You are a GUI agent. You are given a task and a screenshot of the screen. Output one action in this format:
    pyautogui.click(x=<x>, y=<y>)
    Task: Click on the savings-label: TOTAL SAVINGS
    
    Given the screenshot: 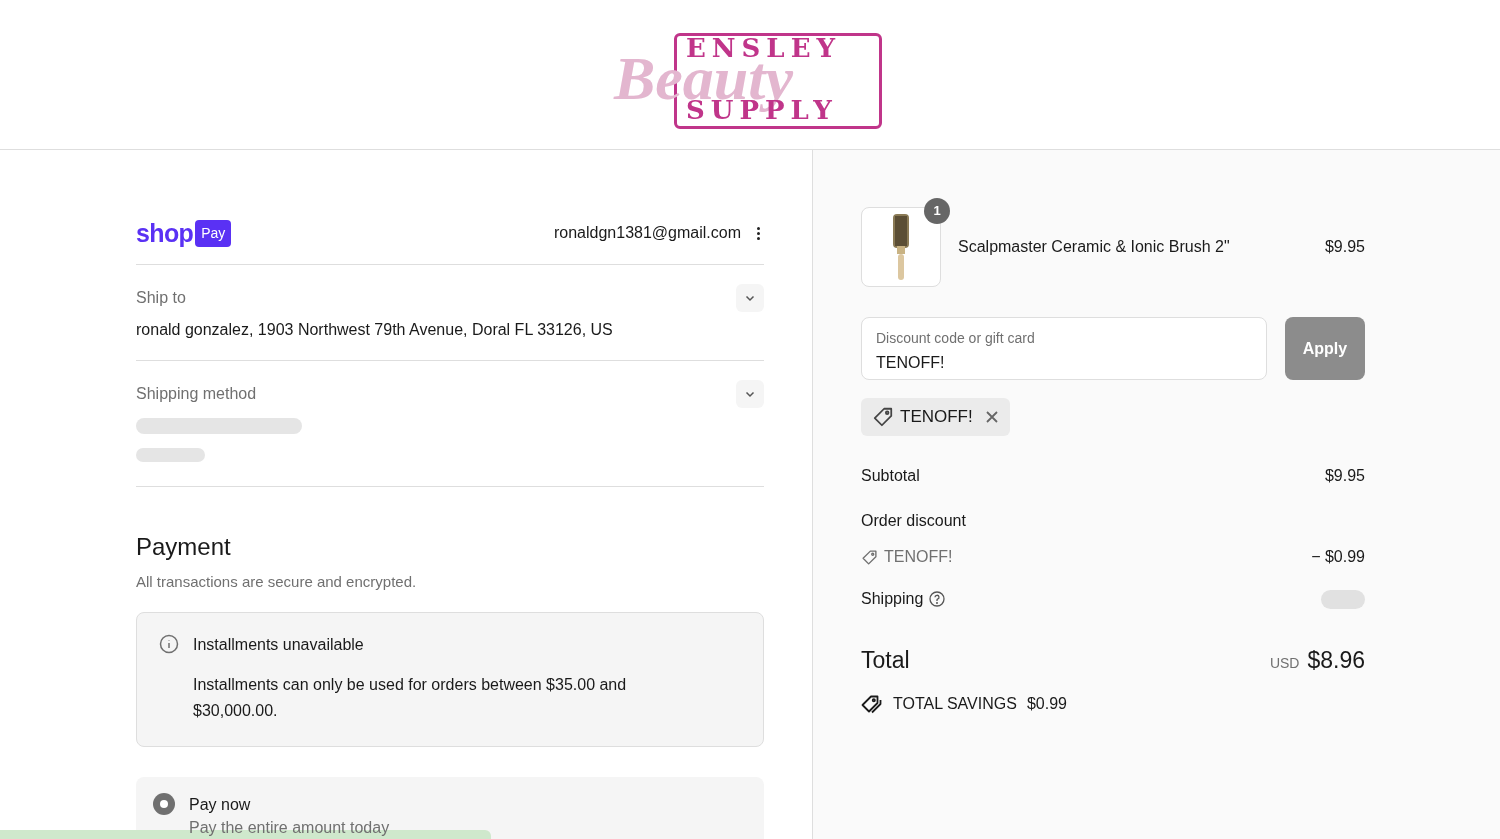 What is the action you would take?
    pyautogui.click(x=955, y=703)
    